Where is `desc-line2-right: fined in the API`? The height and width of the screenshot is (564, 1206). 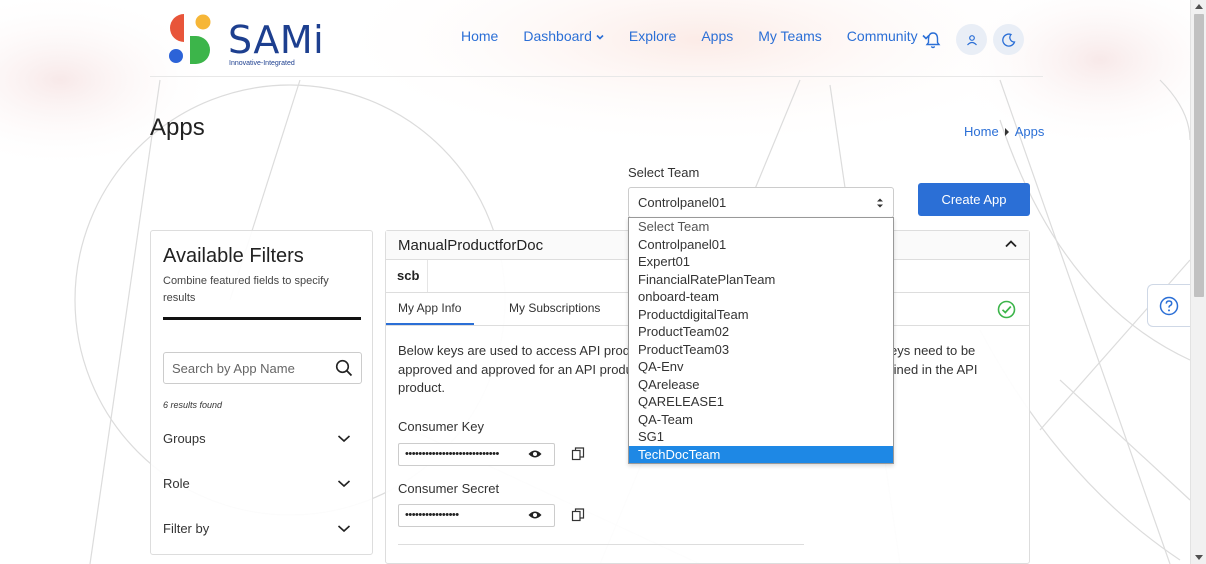 desc-line2-right: fined in the API is located at coordinates (934, 369).